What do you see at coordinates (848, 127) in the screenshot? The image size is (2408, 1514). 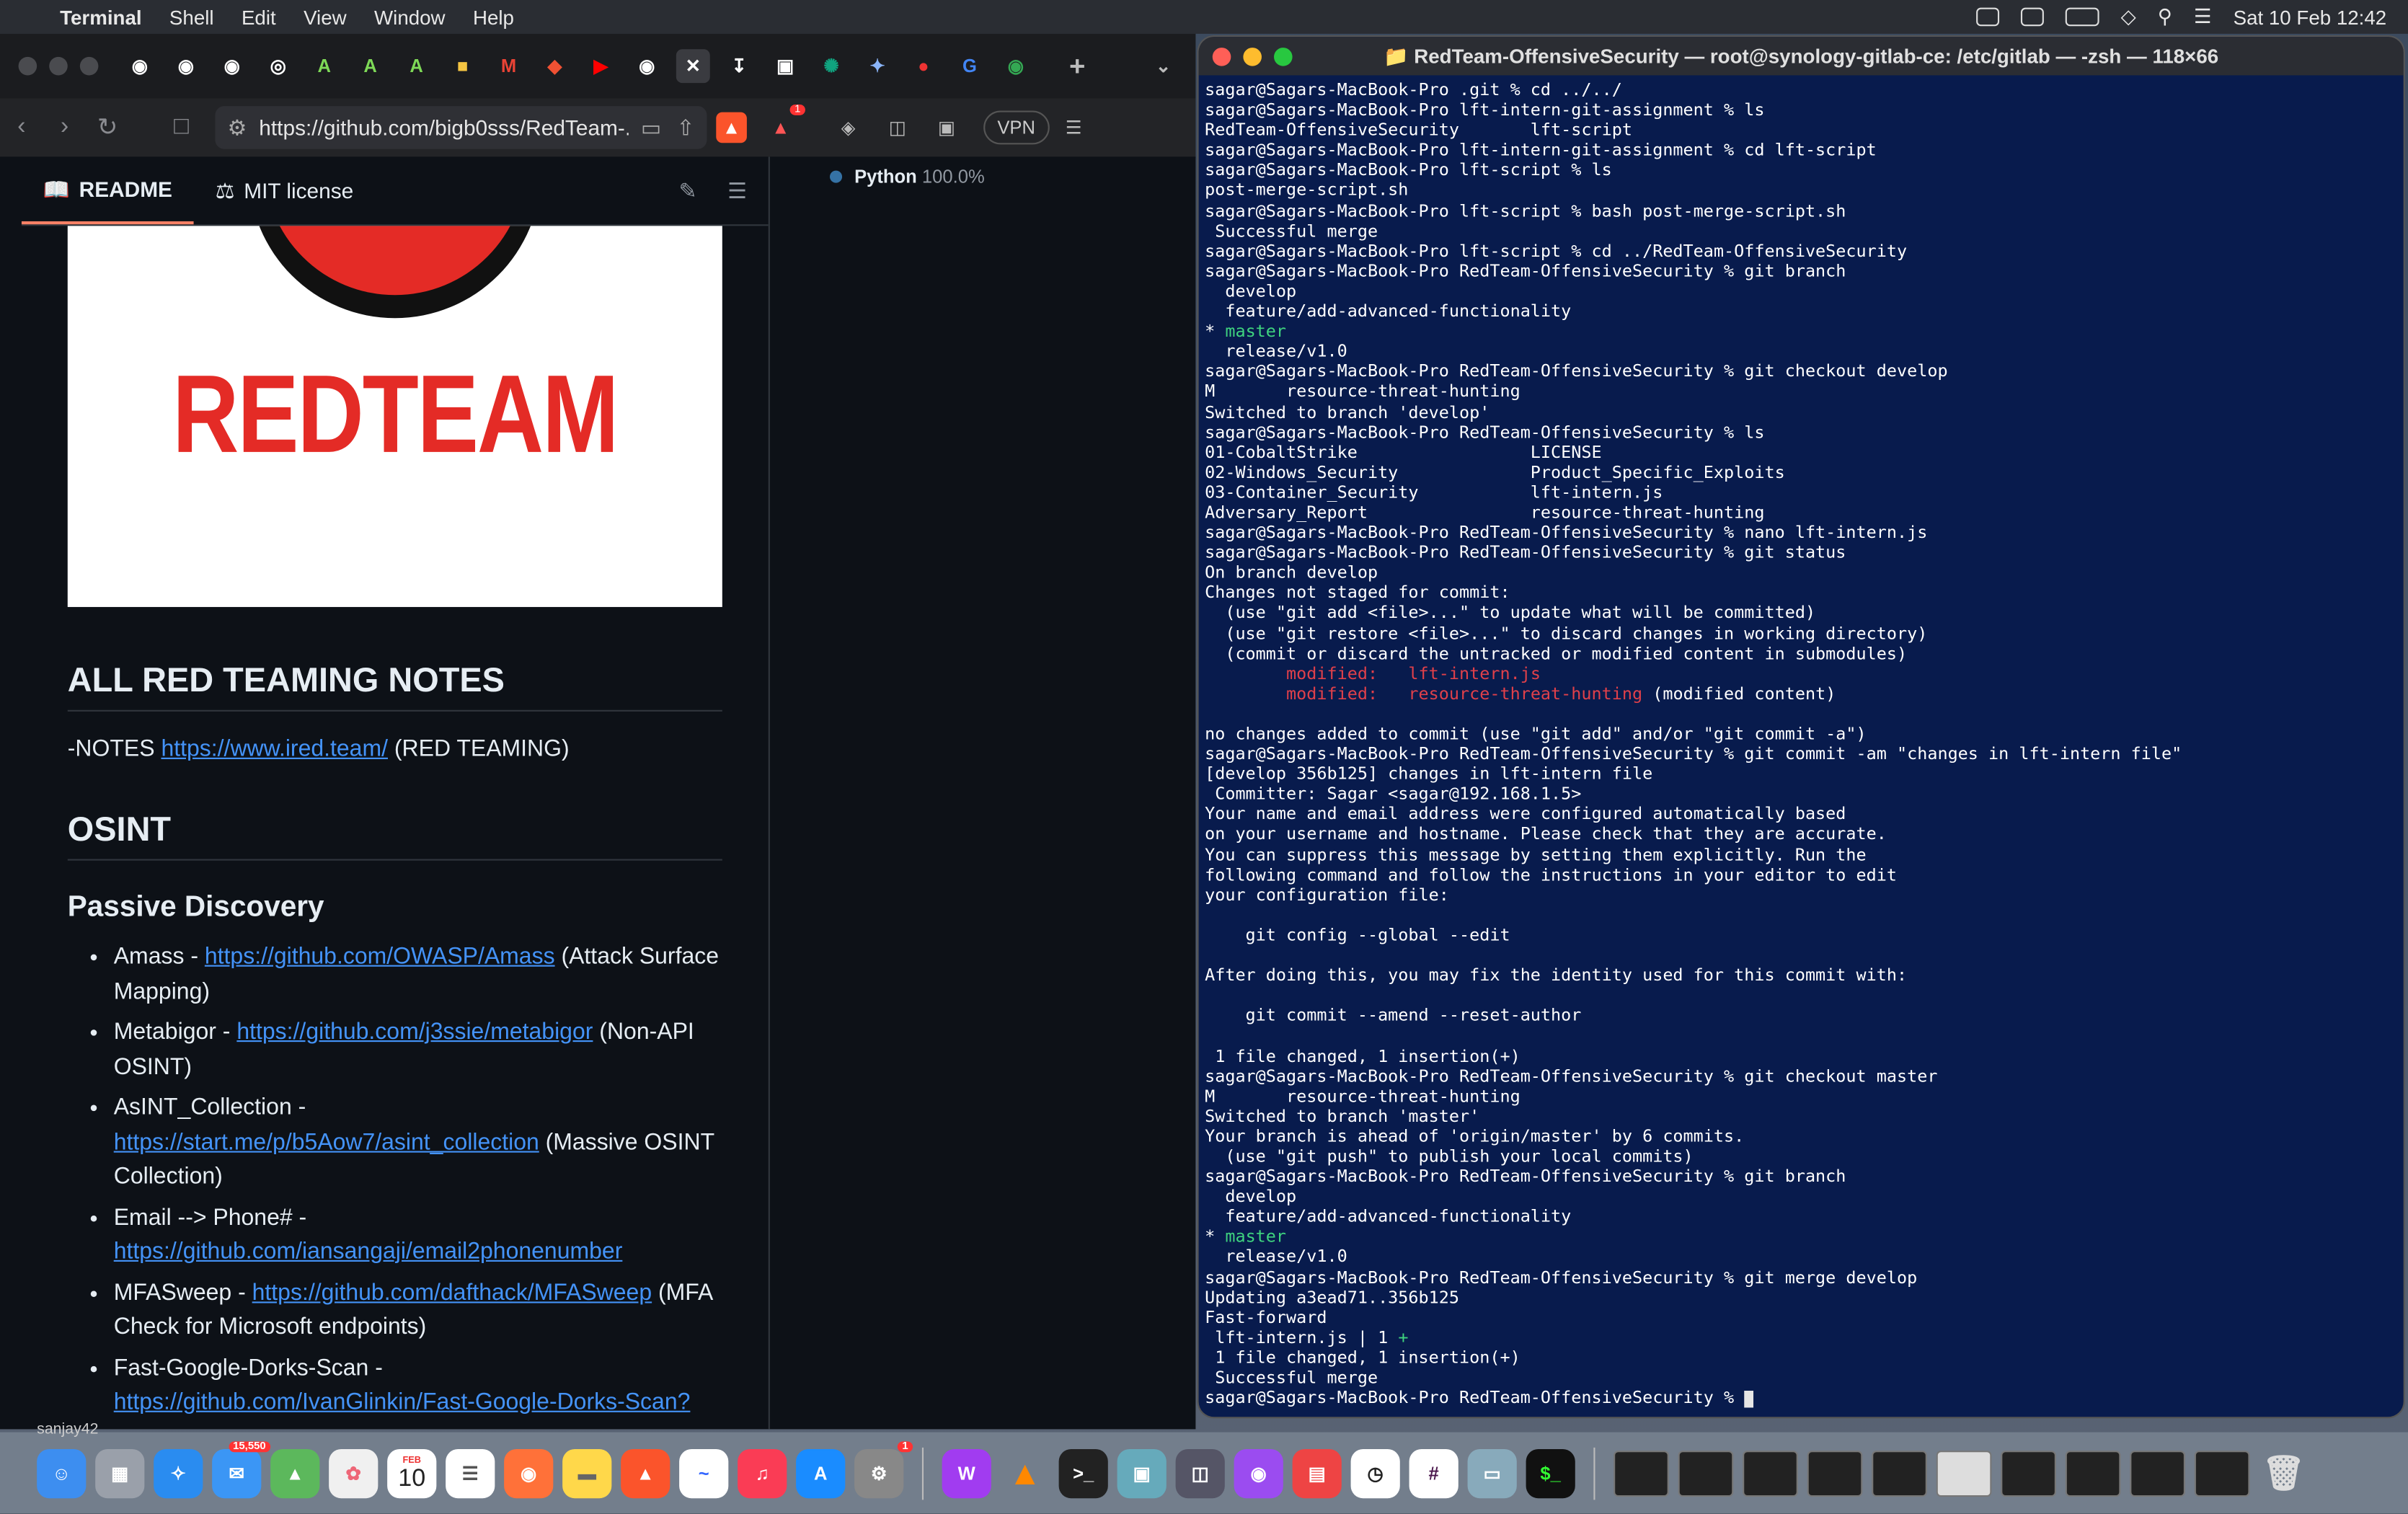 I see `extensions-icon: ◈` at bounding box center [848, 127].